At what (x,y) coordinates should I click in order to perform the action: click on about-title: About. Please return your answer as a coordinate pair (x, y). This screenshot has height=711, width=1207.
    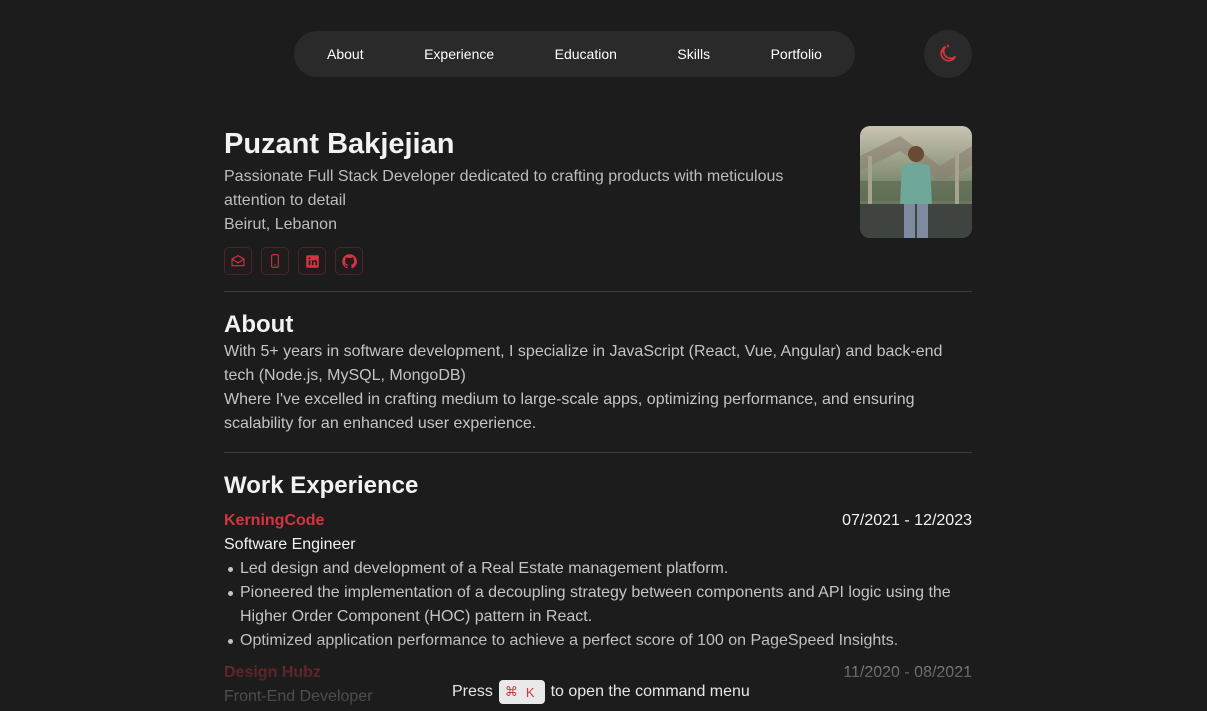
    Looking at the image, I should click on (259, 324).